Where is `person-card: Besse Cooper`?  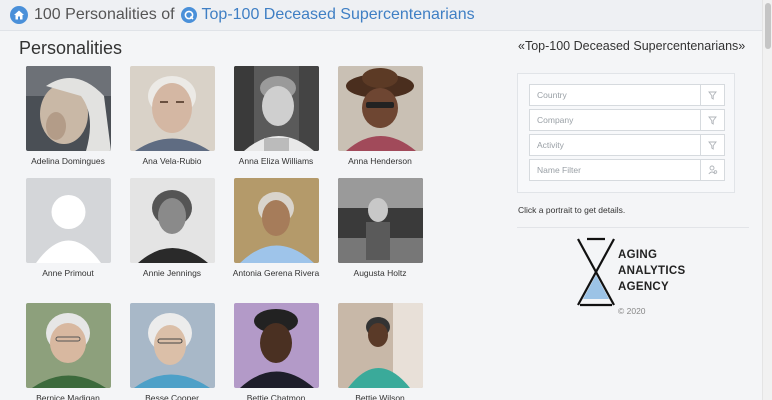
person-card: Besse Cooper is located at coordinates (172, 351).